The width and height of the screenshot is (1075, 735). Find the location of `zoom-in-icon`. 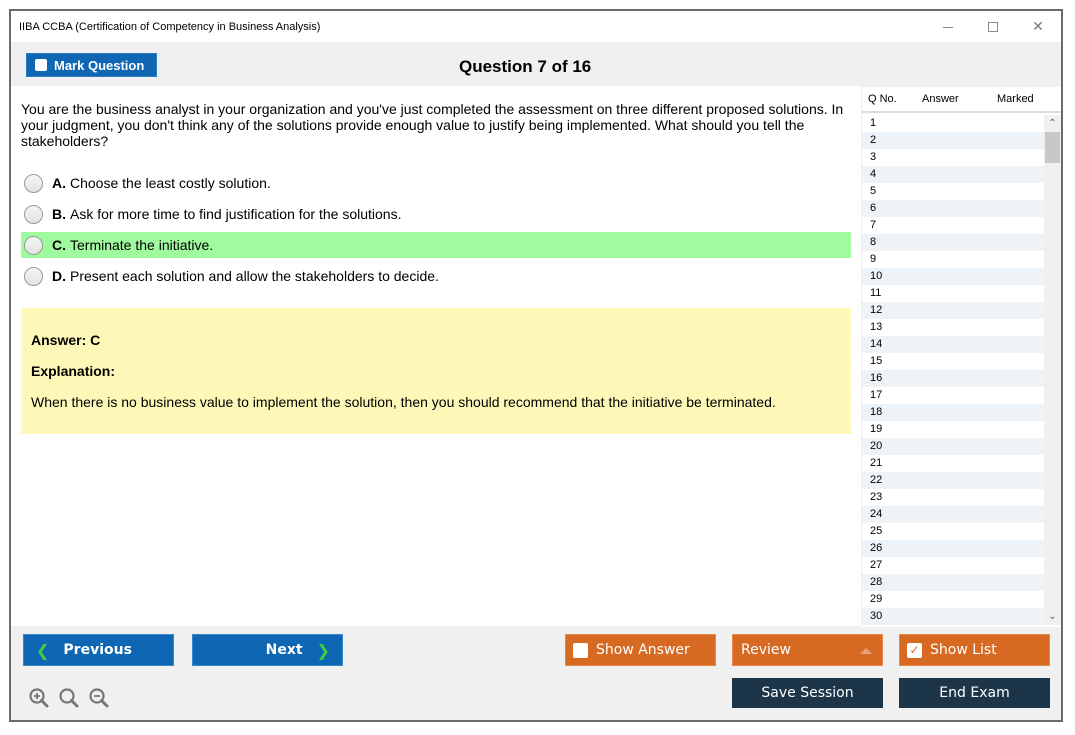

zoom-in-icon is located at coordinates (39, 698).